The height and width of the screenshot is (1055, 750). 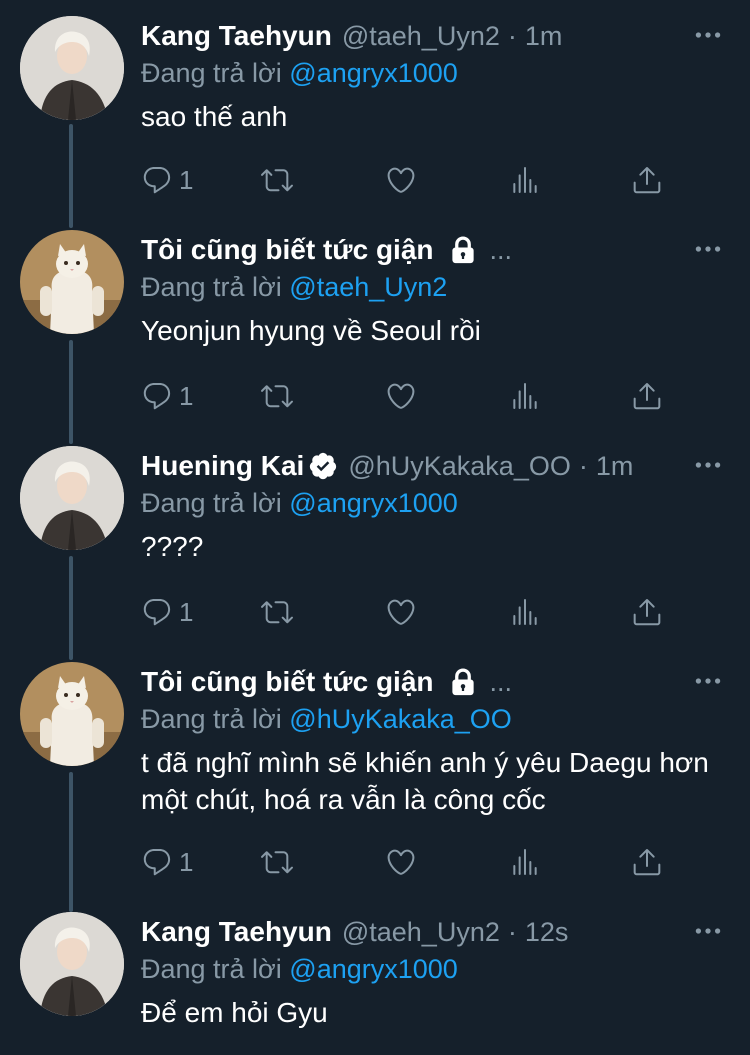 What do you see at coordinates (547, 932) in the screenshot?
I see `timestamp: 12s` at bounding box center [547, 932].